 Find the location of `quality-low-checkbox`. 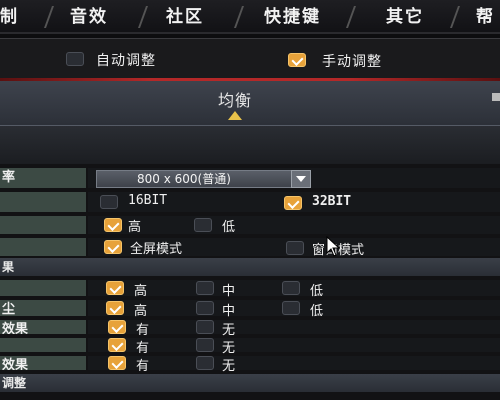

quality-low-checkbox is located at coordinates (203, 225).